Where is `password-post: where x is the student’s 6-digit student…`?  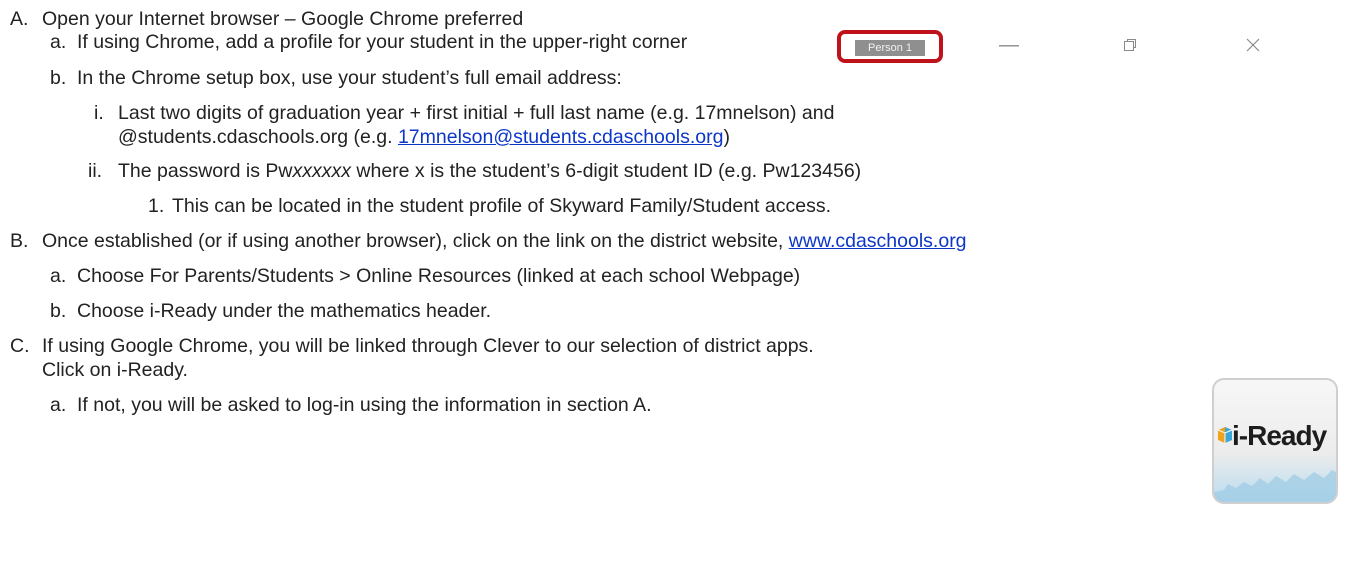 password-post: where x is the student’s 6-digit student… is located at coordinates (606, 171).